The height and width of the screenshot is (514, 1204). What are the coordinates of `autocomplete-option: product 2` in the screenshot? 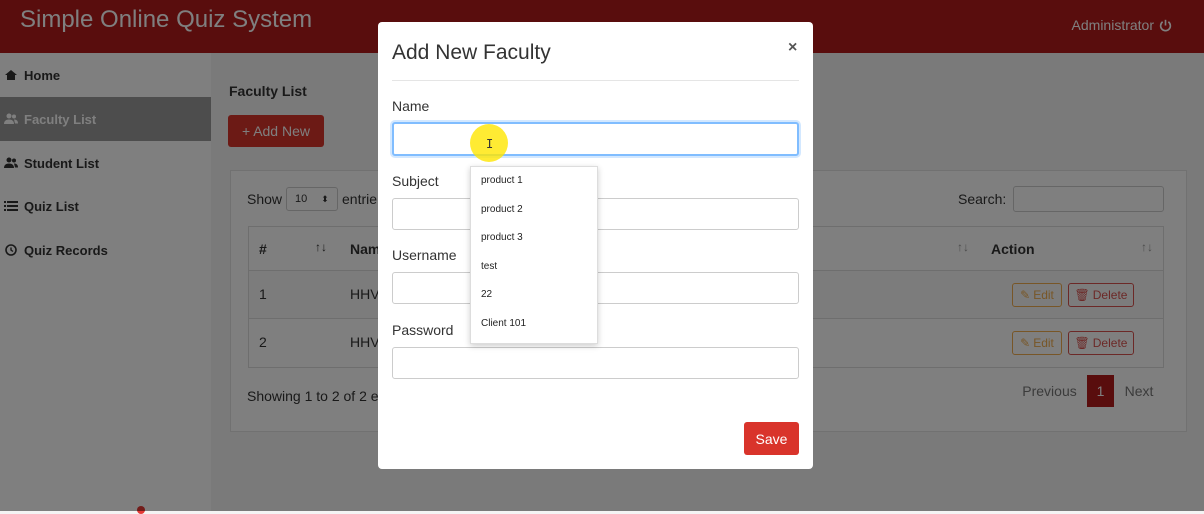 It's located at (502, 209).